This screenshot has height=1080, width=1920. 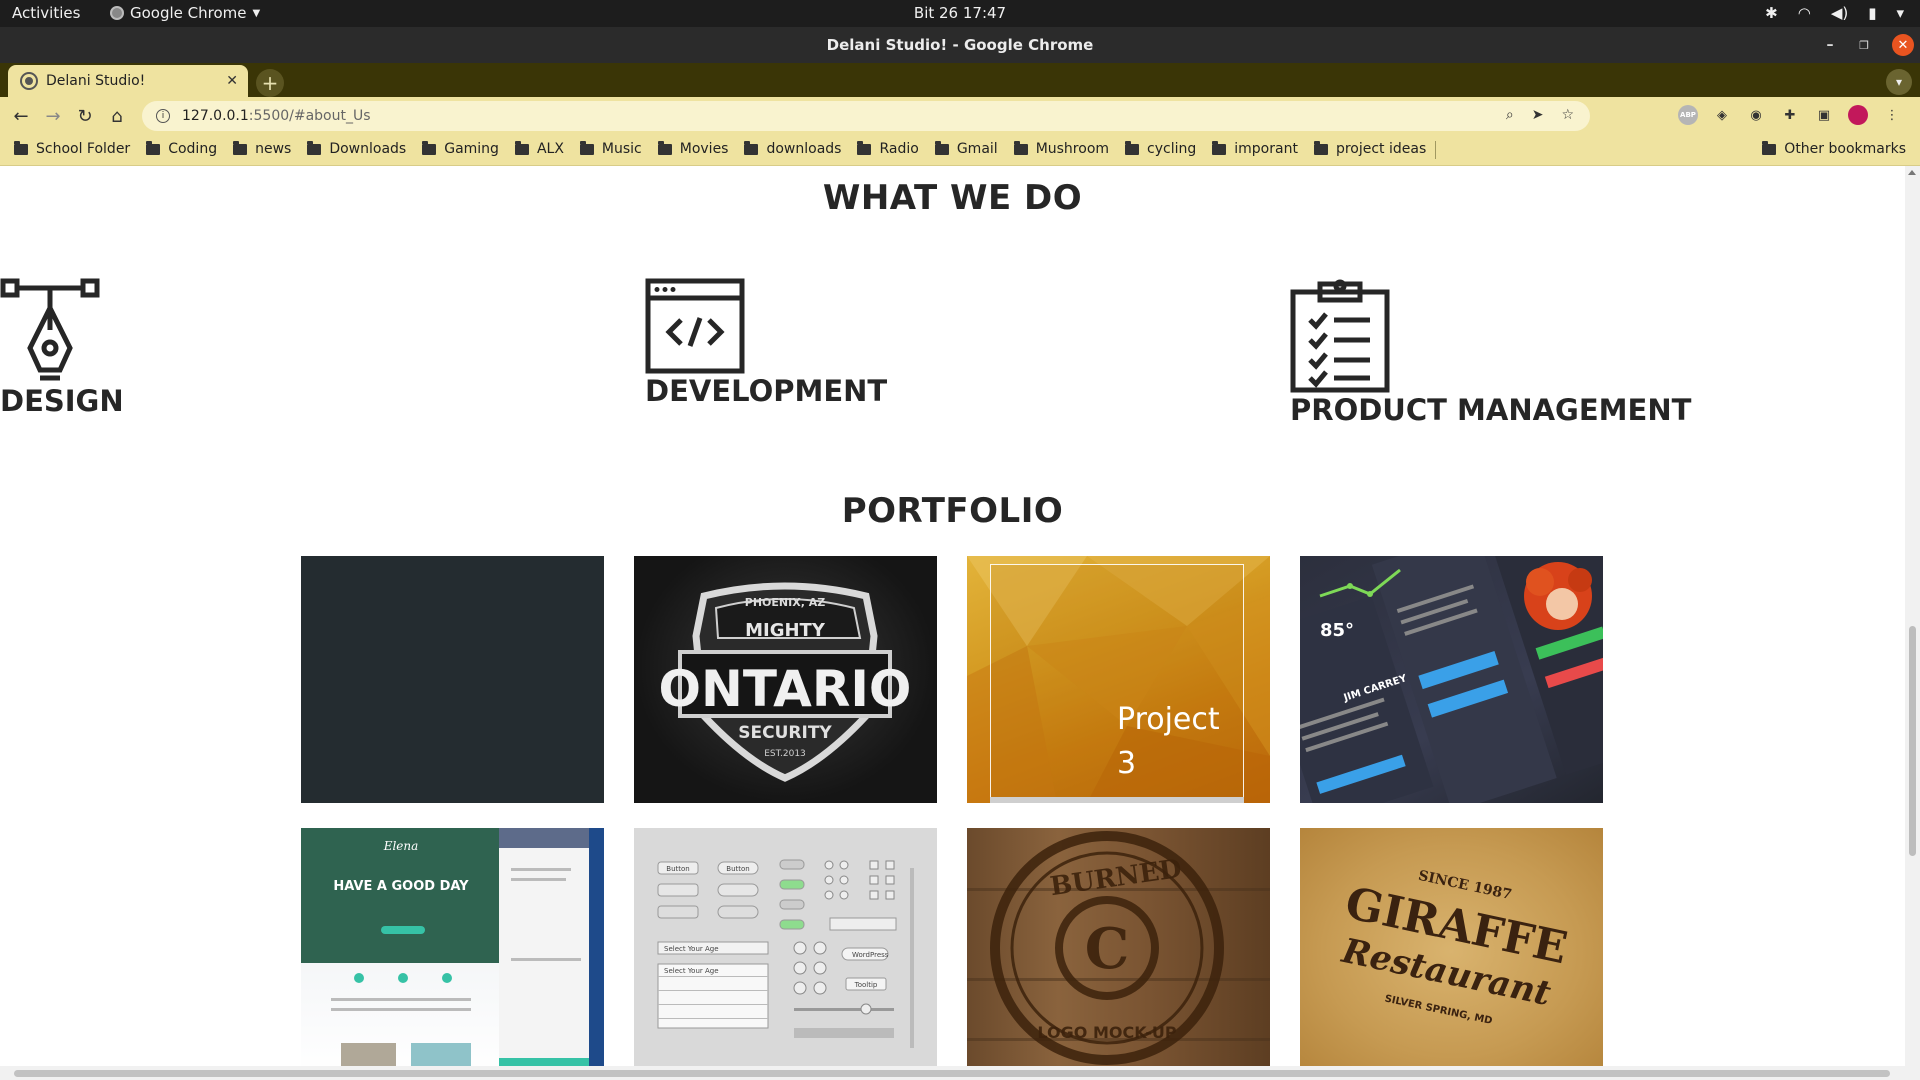 What do you see at coordinates (766, 391) in the screenshot?
I see `service-label: DEVELOPMENT` at bounding box center [766, 391].